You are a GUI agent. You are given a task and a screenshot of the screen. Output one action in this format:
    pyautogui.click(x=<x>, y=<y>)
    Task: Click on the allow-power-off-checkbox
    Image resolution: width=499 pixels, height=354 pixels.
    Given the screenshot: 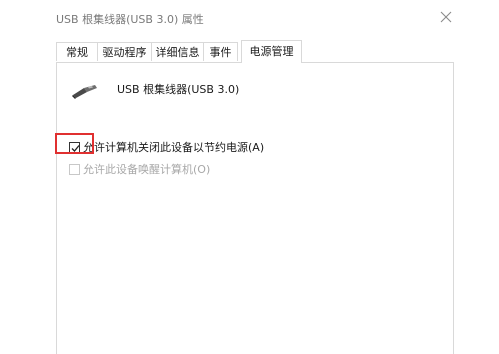 What is the action you would take?
    pyautogui.click(x=74, y=147)
    